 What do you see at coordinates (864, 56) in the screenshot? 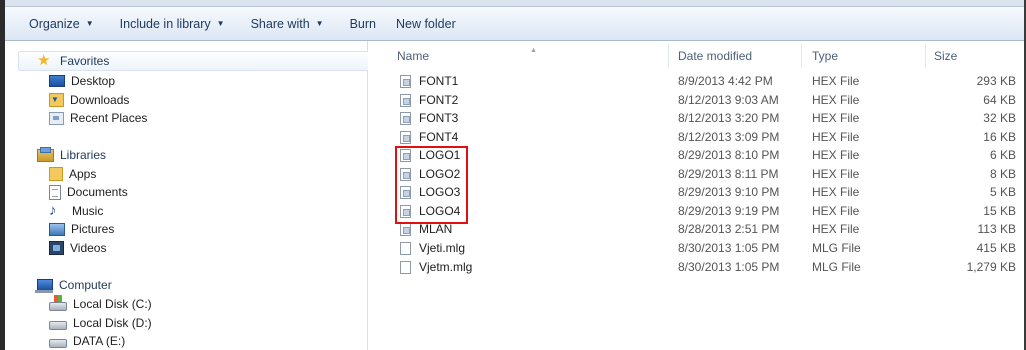
I see `column-header-type: Type` at bounding box center [864, 56].